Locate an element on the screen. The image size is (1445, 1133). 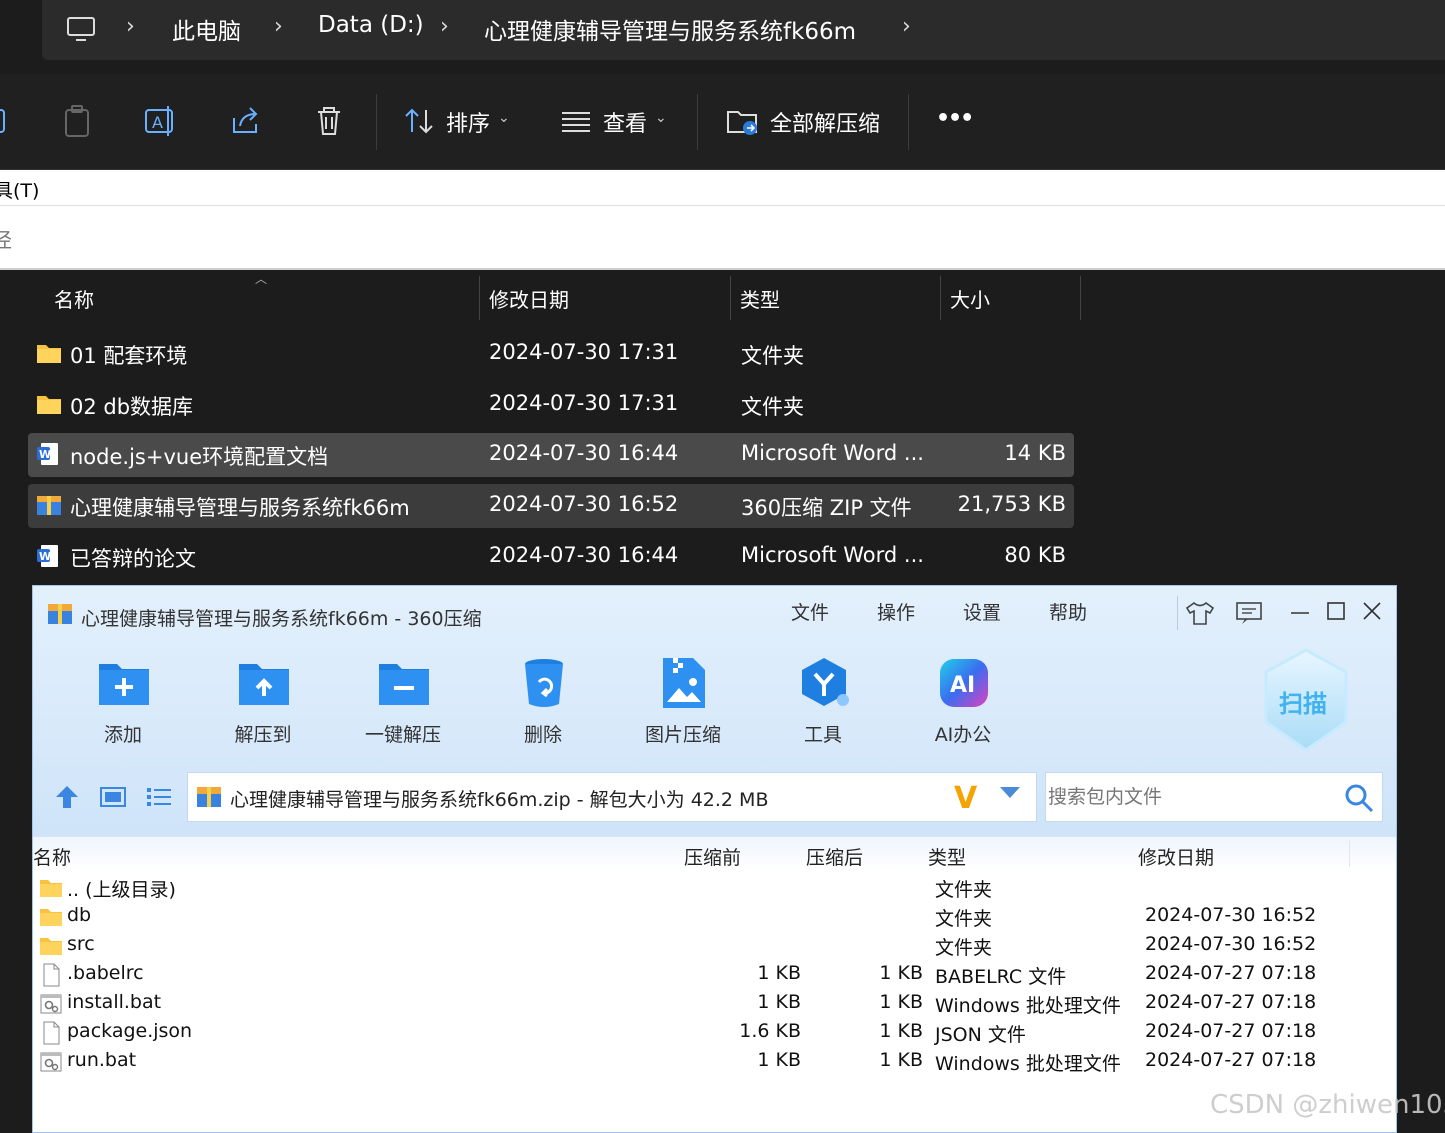
rename-icon: A is located at coordinates (161, 121).